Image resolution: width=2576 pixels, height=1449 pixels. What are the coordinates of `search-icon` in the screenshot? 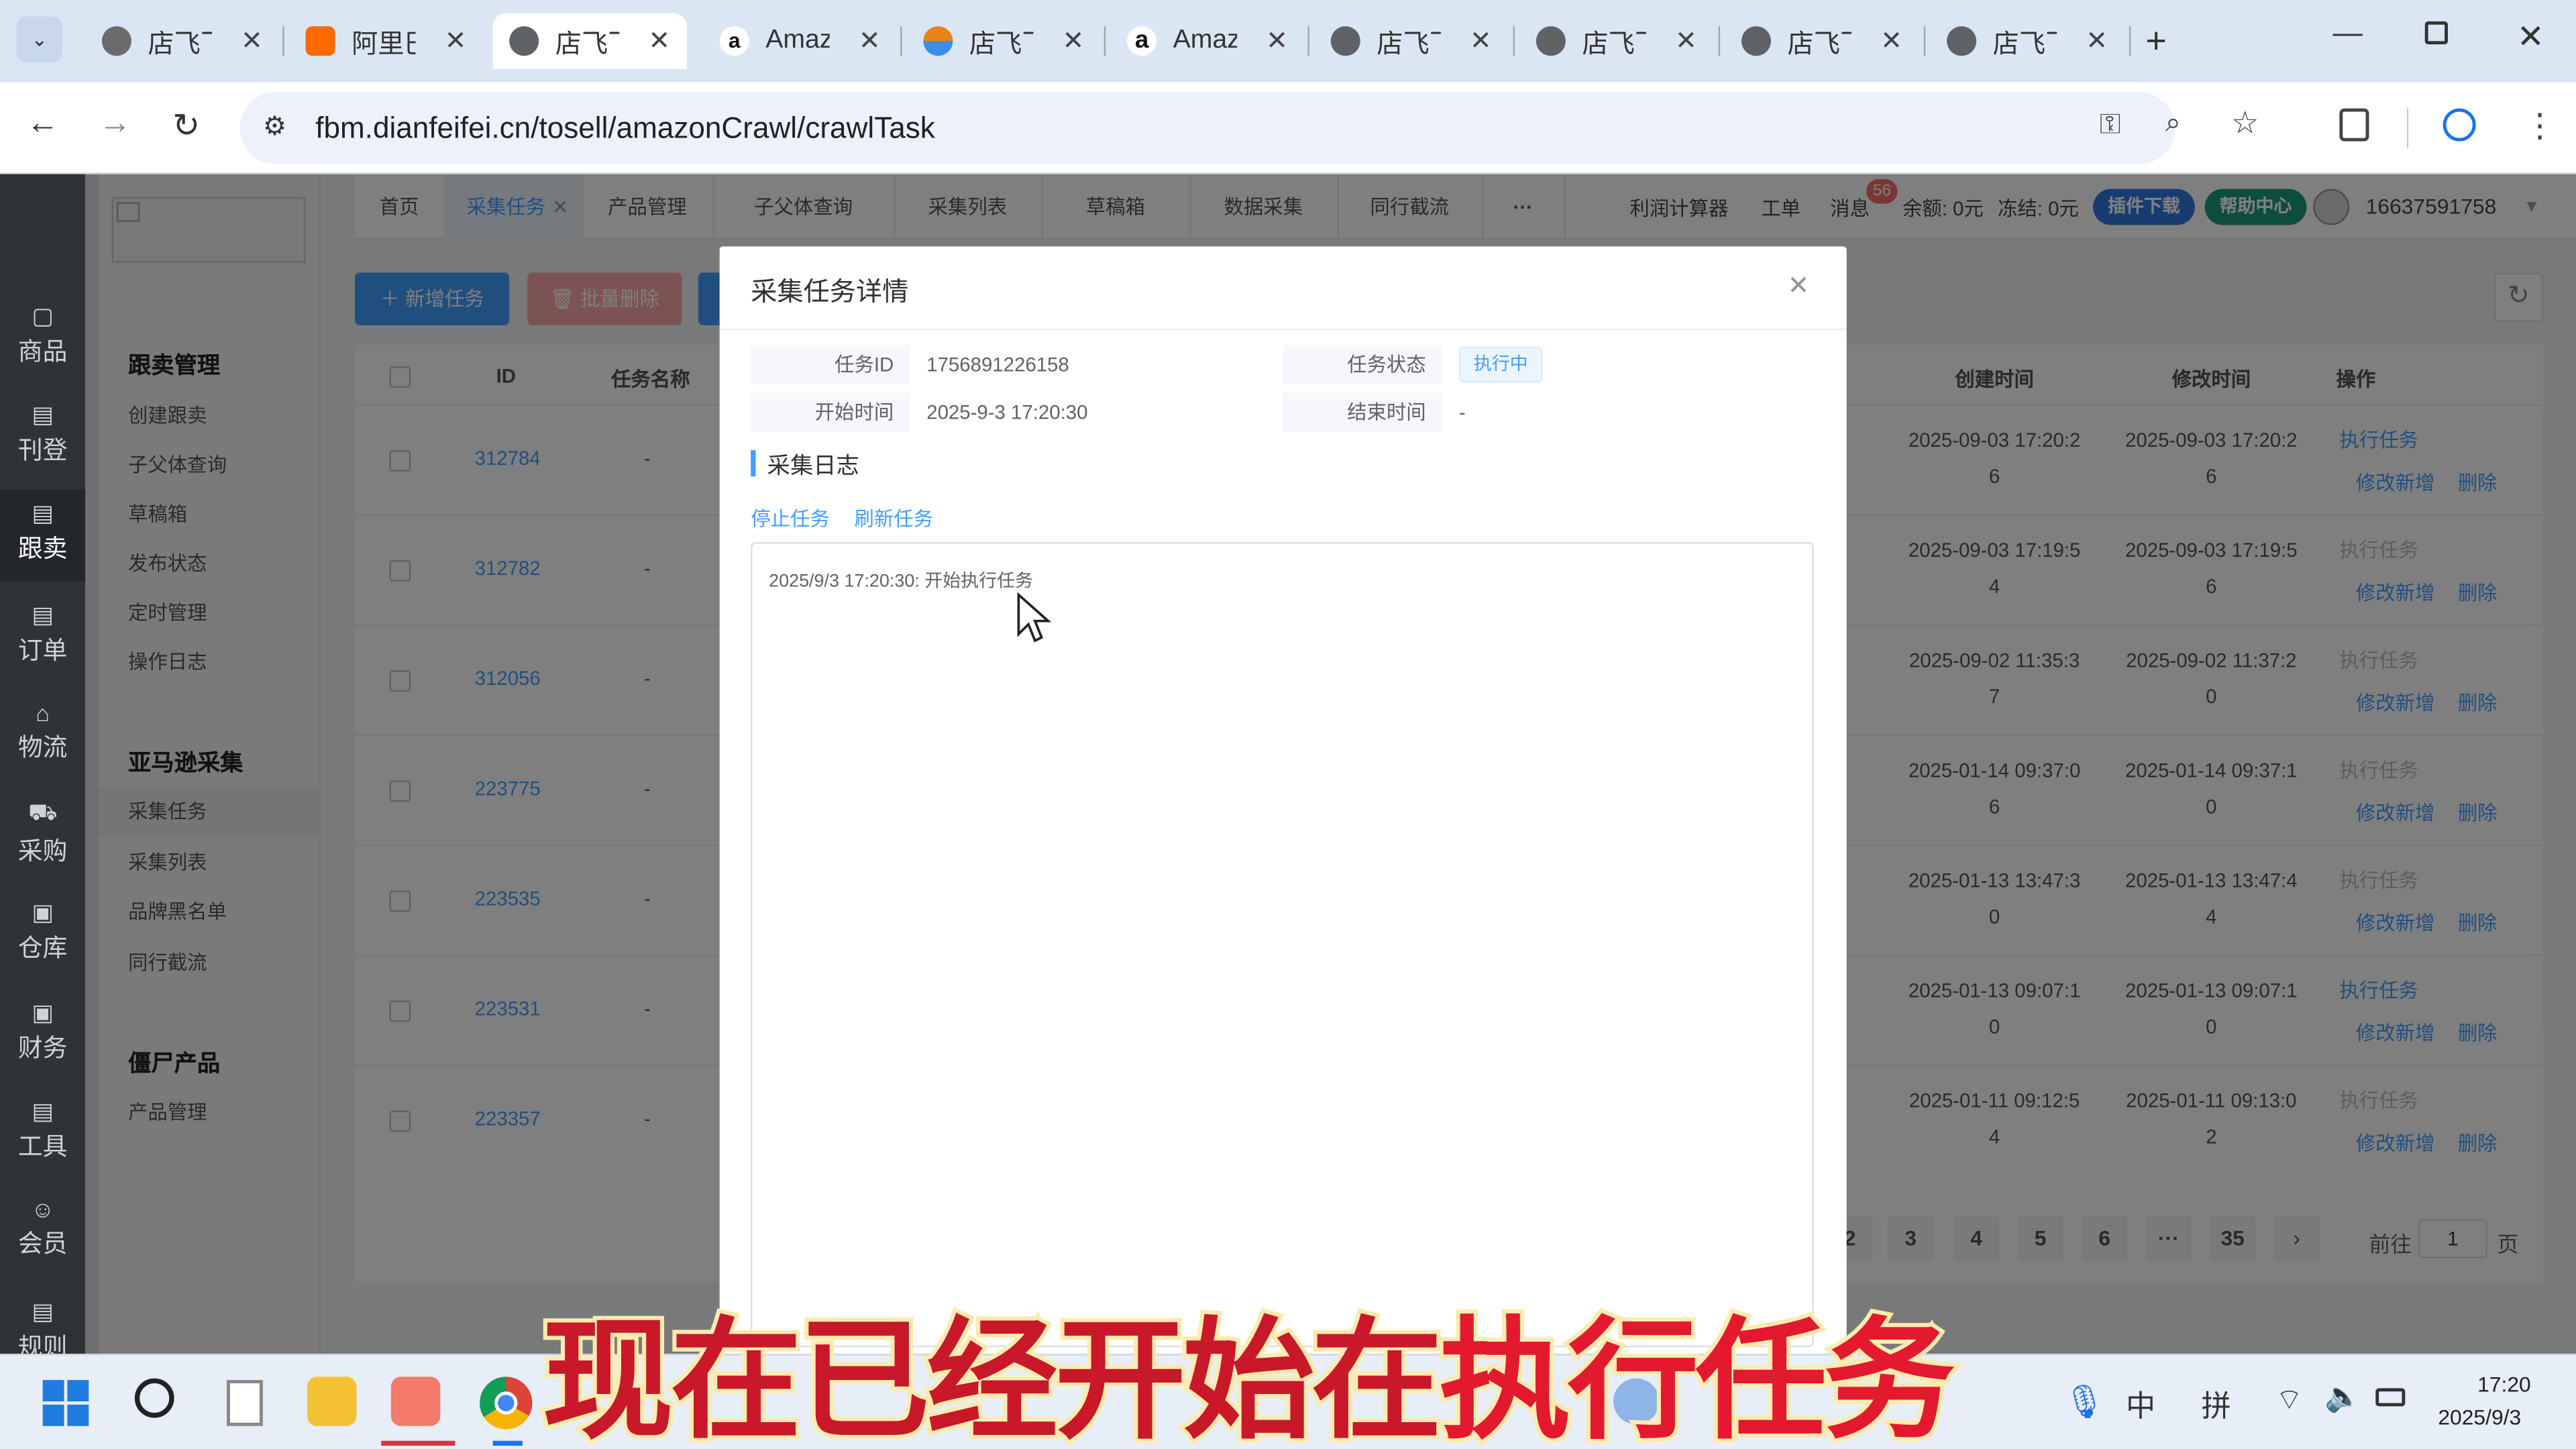 It's located at (154, 1398).